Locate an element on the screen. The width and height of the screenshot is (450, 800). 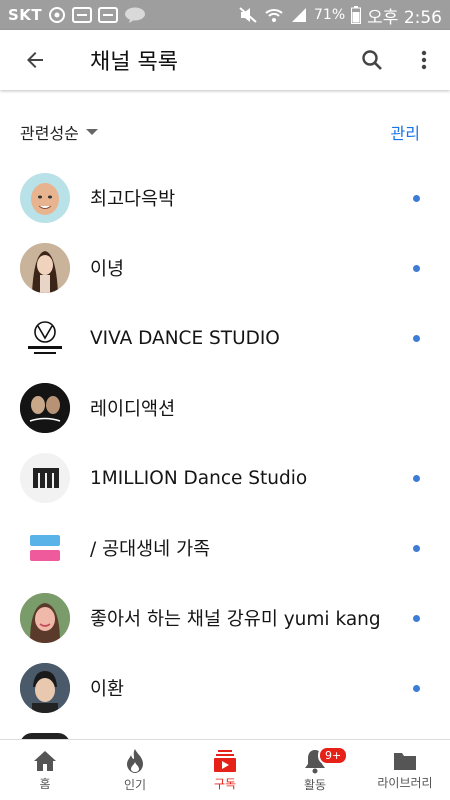
folder-icon is located at coordinates (405, 761).